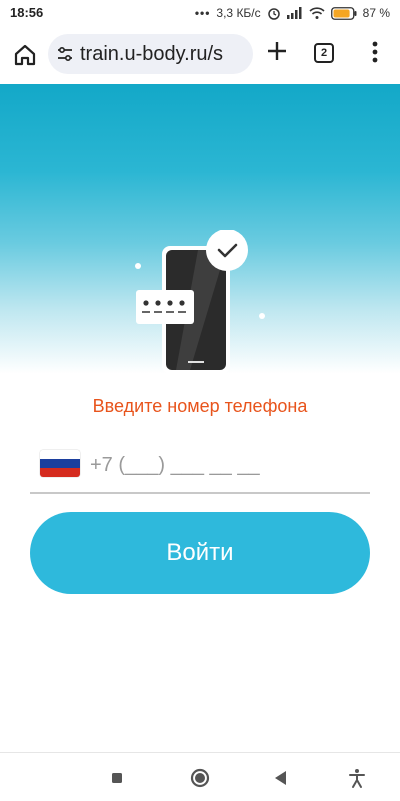 The height and width of the screenshot is (801, 400). Describe the element at coordinates (317, 13) in the screenshot. I see `wifi-icon` at that location.